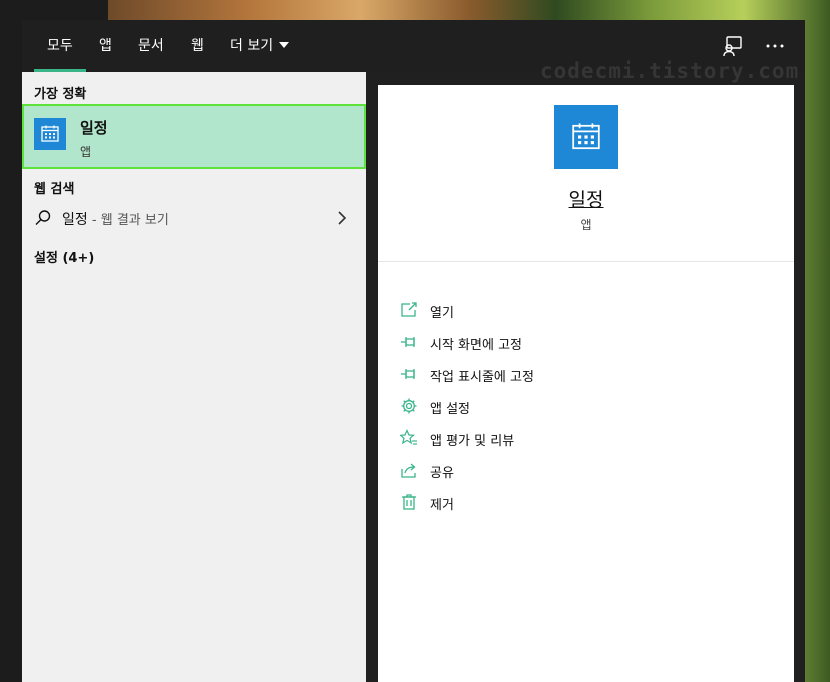 The height and width of the screenshot is (682, 830). What do you see at coordinates (259, 46) in the screenshot?
I see `tab-more: 더 보기` at bounding box center [259, 46].